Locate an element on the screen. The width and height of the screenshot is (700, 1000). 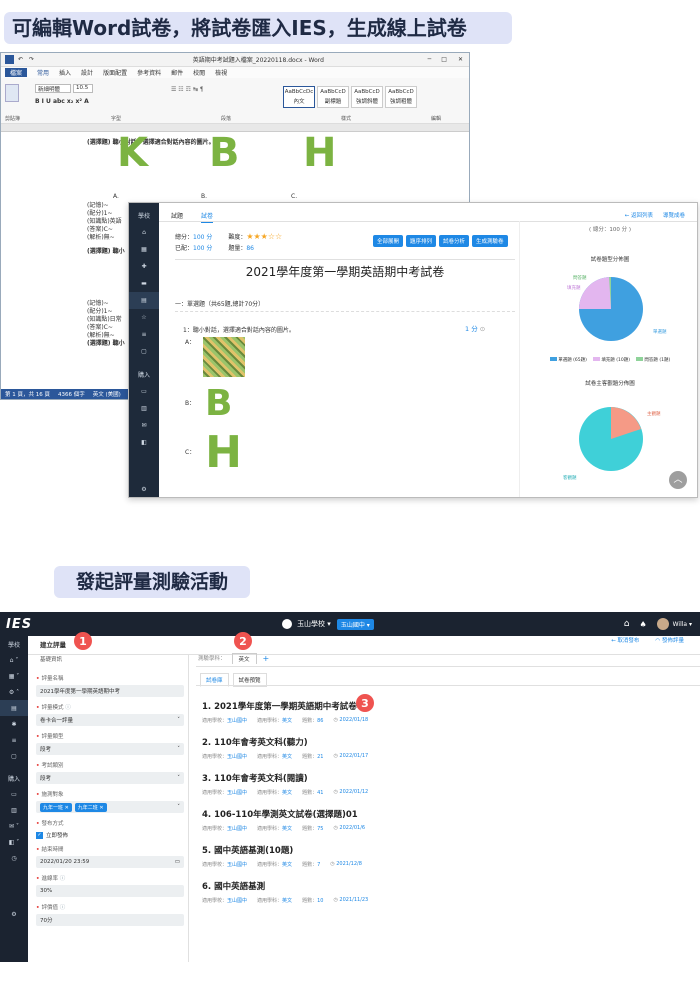
menu-mailings: 郵件 is located at coordinates (177, 72).